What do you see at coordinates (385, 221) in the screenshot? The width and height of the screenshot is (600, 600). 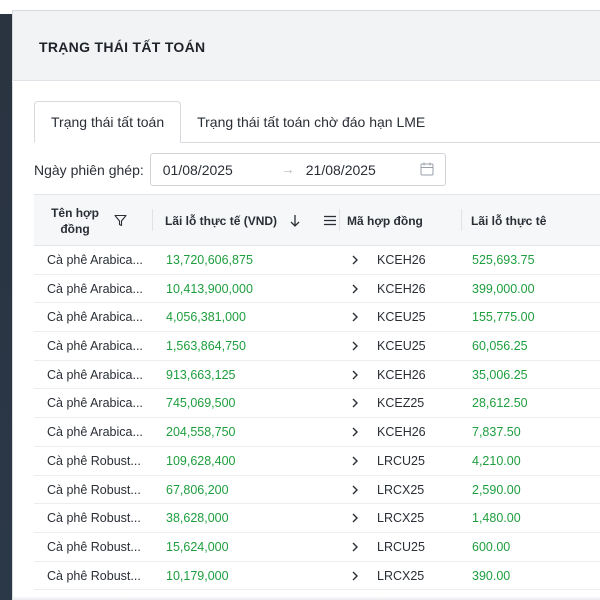 I see `column-header-code: Mã hợp đồng` at bounding box center [385, 221].